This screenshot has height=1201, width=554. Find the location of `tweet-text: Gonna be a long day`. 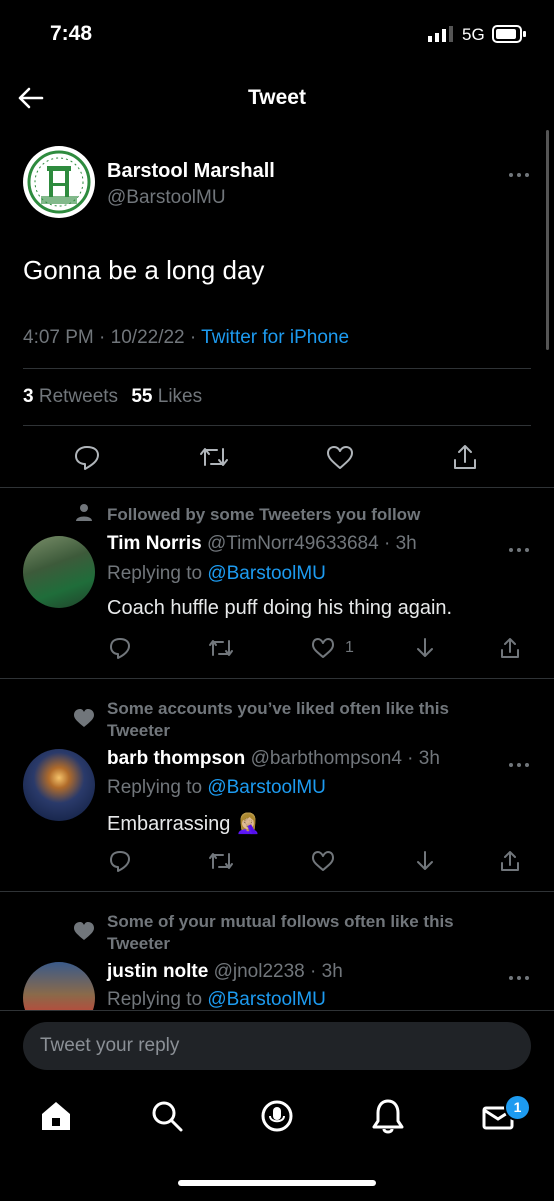

tweet-text: Gonna be a long day is located at coordinates (144, 270).